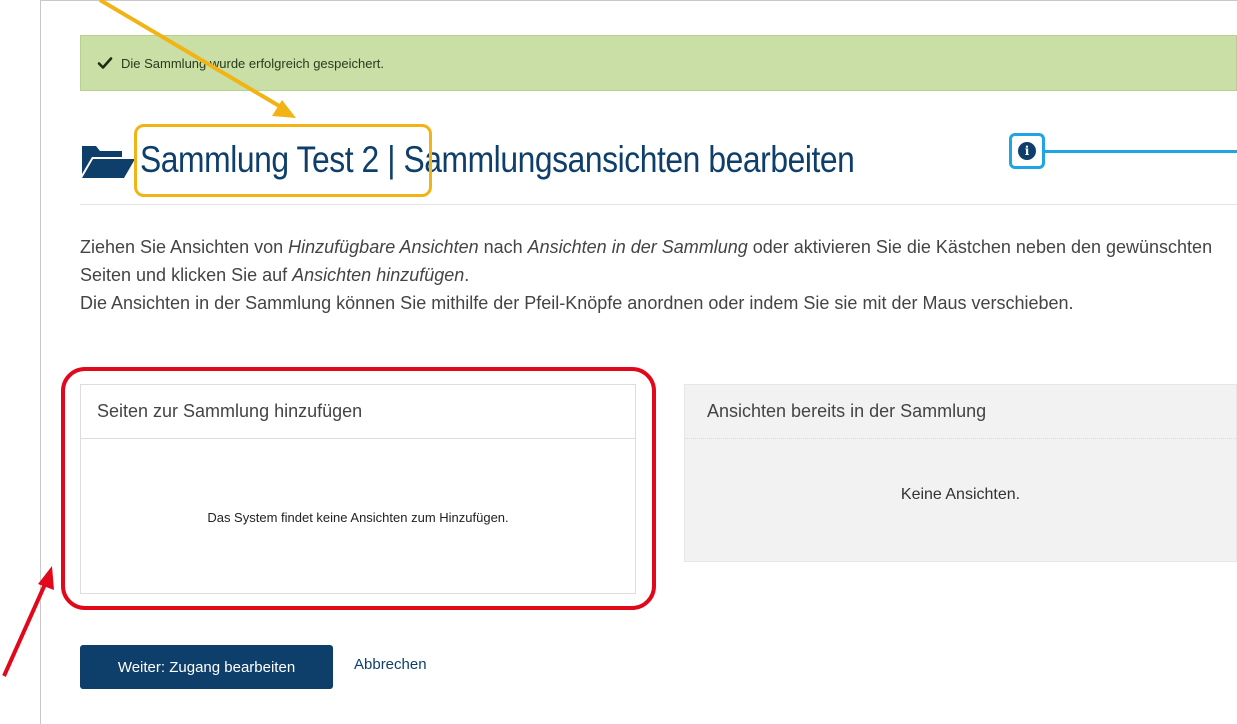 This screenshot has width=1237, height=724. Describe the element at coordinates (197, 59) in the screenshot. I see `yellow-arrow-annotation` at that location.